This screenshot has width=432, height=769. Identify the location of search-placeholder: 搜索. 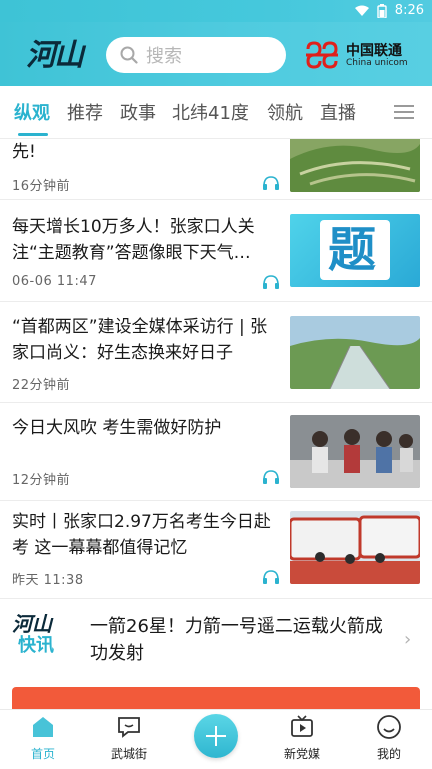
(164, 56).